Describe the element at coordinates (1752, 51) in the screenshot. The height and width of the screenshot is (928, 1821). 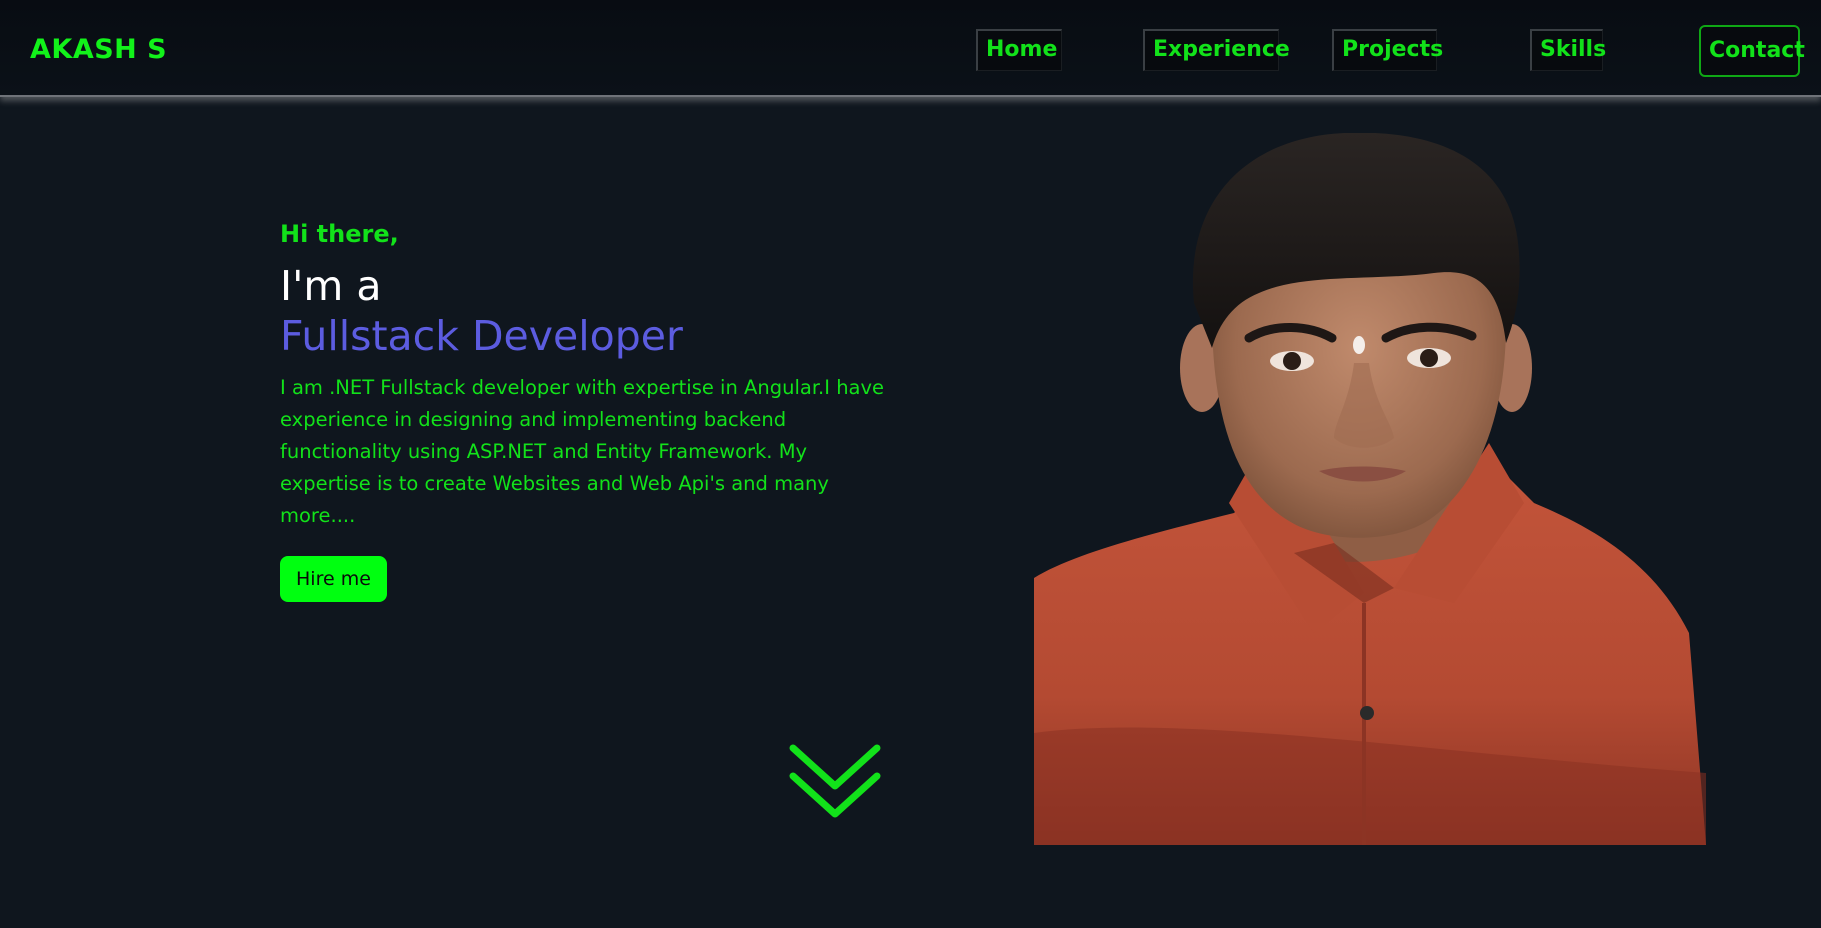
I see `nav-contact: Contact` at that location.